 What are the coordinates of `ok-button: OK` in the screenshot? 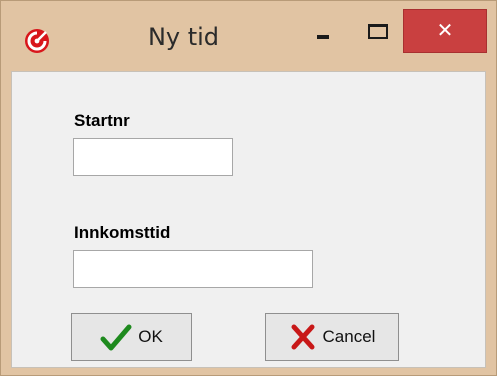 It's located at (131, 337).